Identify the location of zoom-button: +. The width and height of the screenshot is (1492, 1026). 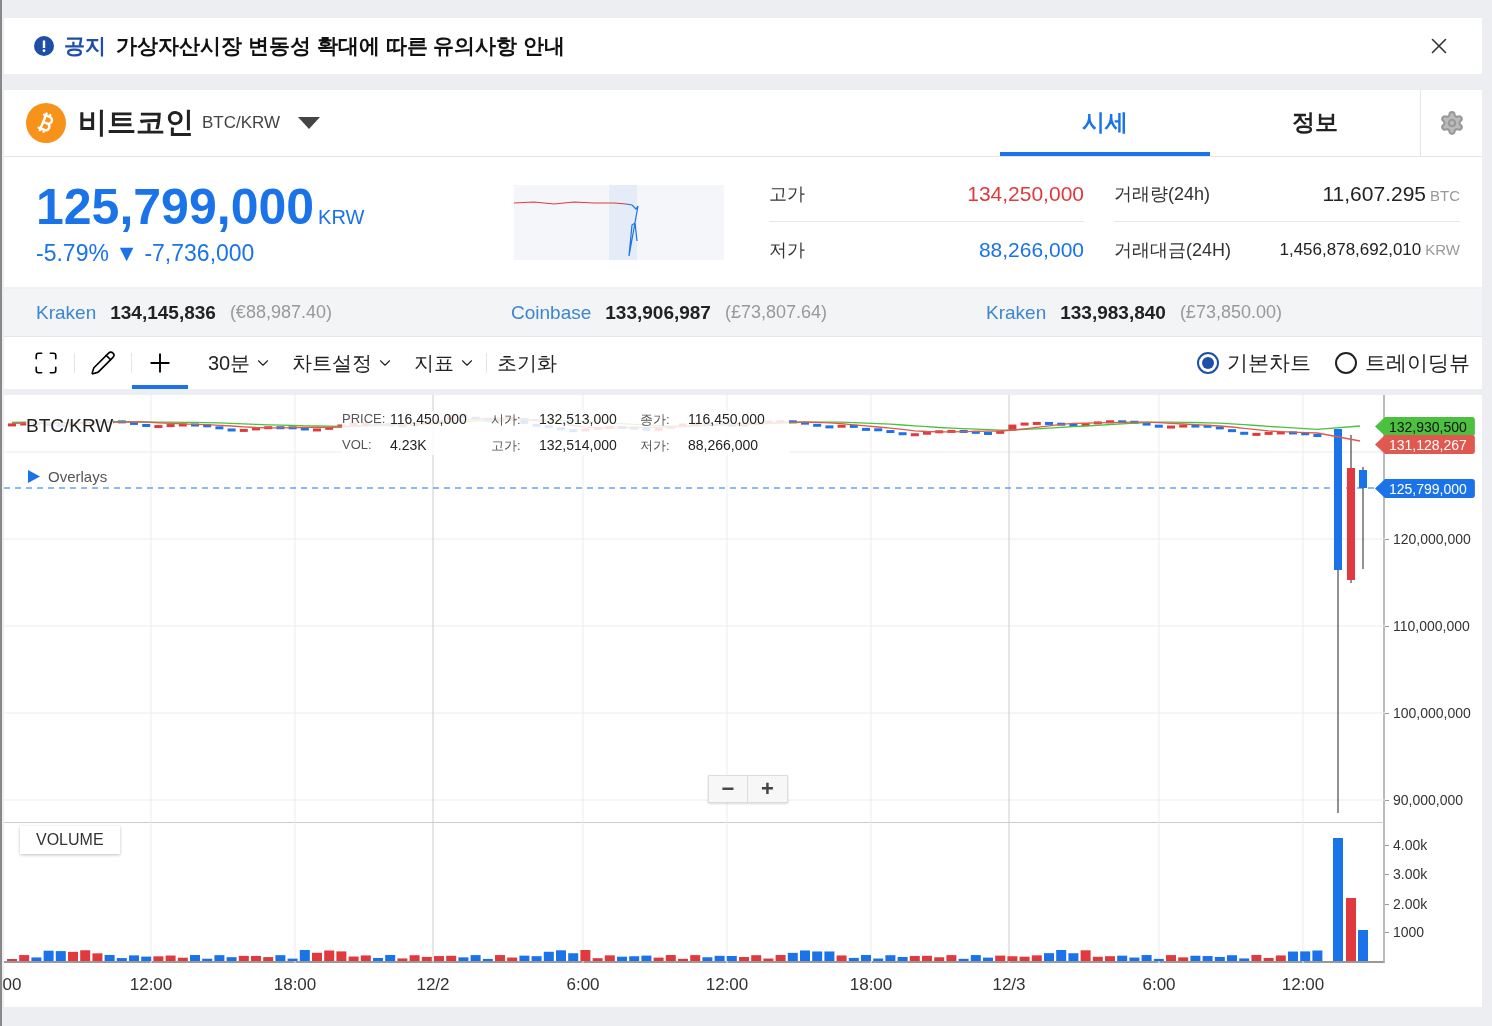
(767, 789).